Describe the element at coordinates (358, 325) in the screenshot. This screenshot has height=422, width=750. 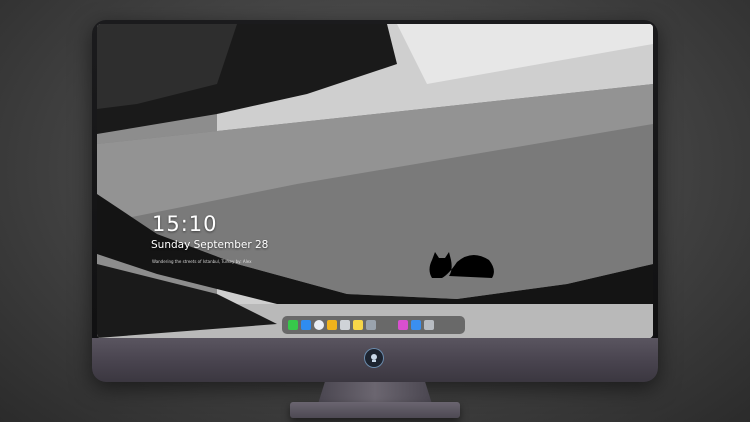
I see `notes-icon` at that location.